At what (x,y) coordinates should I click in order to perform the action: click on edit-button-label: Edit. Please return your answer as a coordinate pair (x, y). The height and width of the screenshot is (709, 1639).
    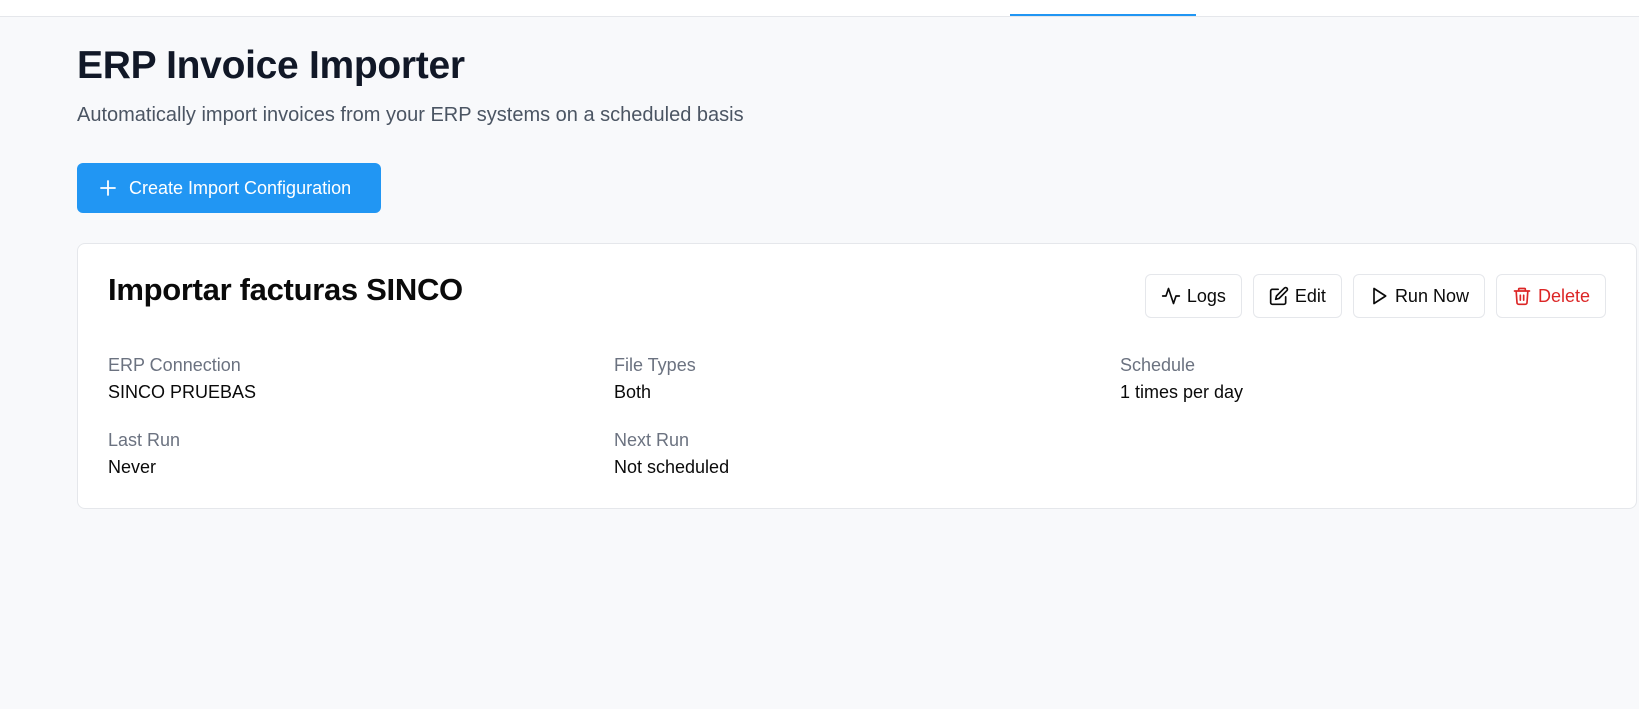
    Looking at the image, I should click on (1310, 295).